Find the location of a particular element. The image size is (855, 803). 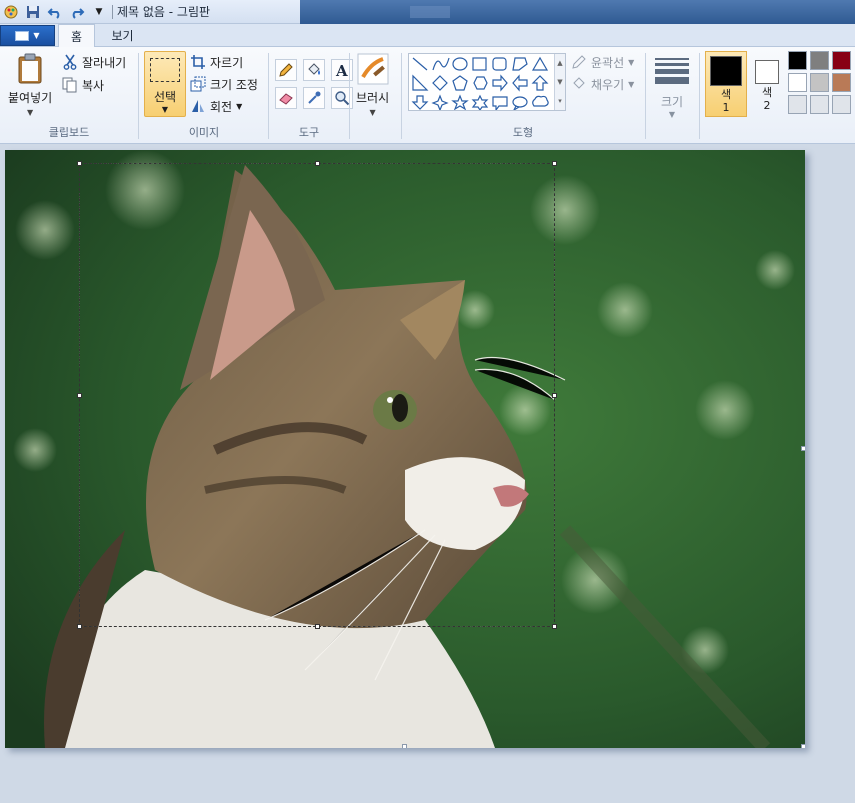

brushes-button: 브러시 ▼ is located at coordinates (372, 85).